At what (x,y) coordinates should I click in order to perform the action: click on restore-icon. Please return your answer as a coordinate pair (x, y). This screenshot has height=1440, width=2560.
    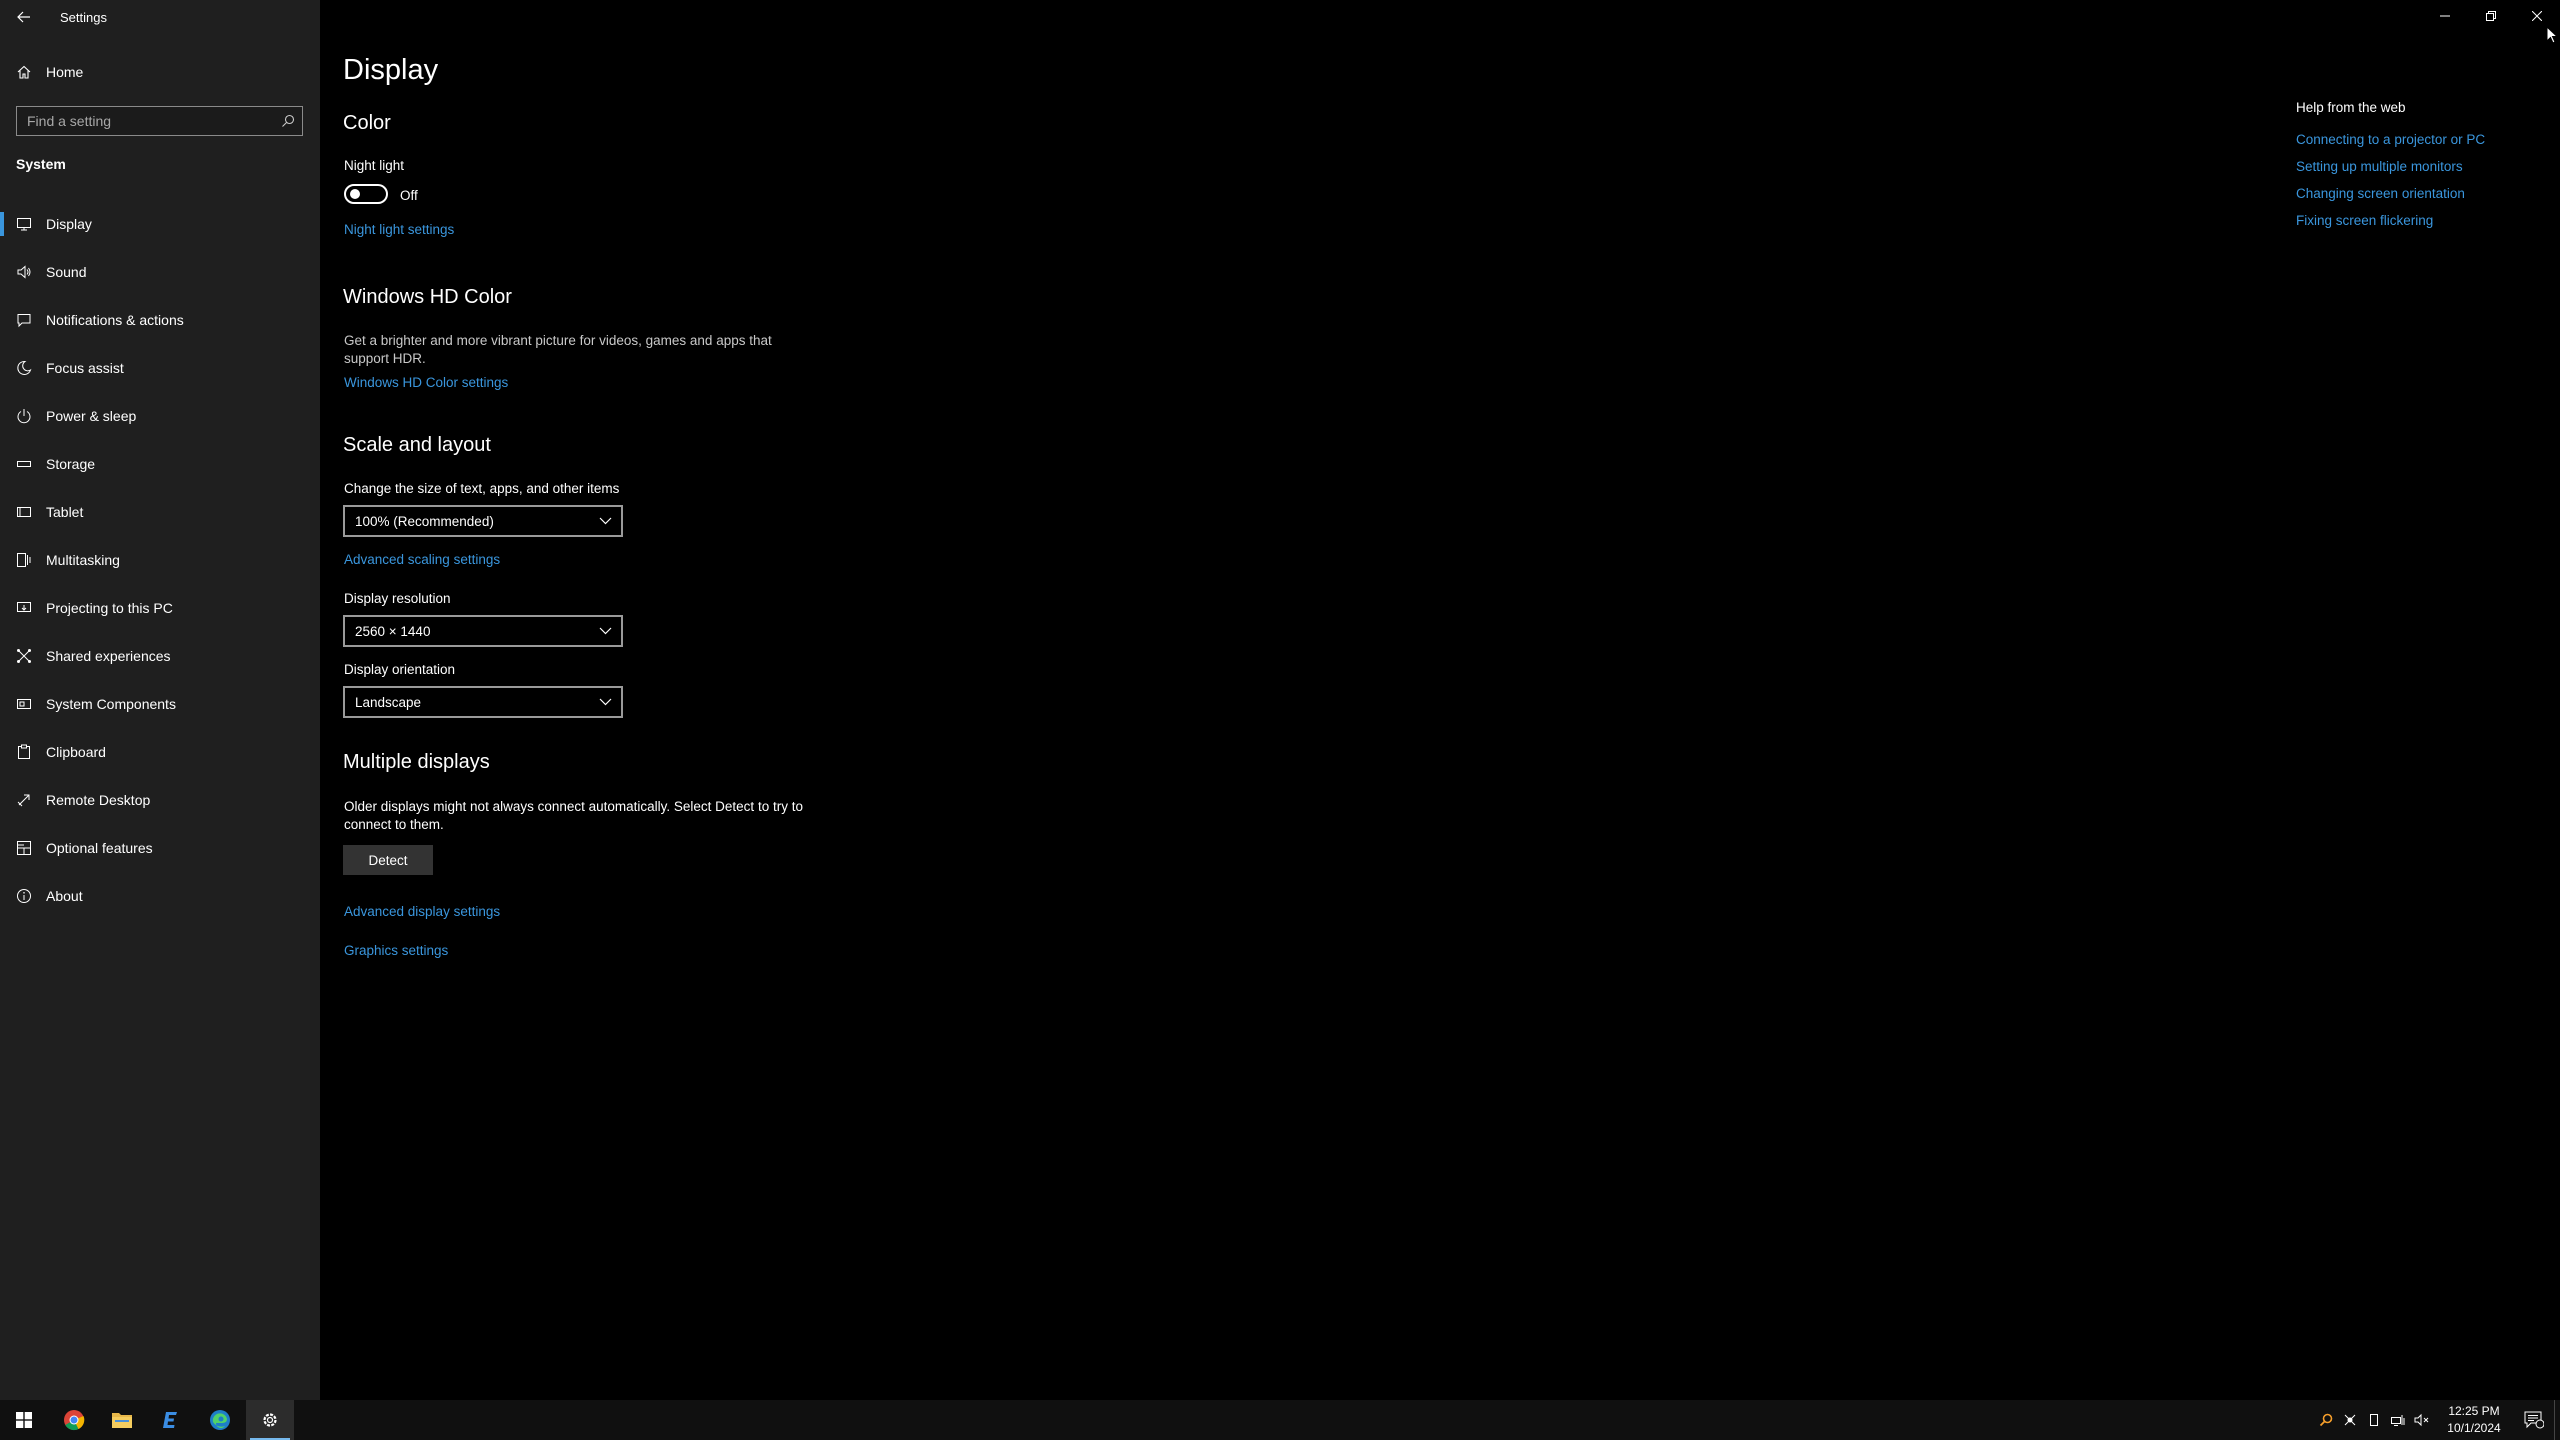
    Looking at the image, I should click on (2491, 16).